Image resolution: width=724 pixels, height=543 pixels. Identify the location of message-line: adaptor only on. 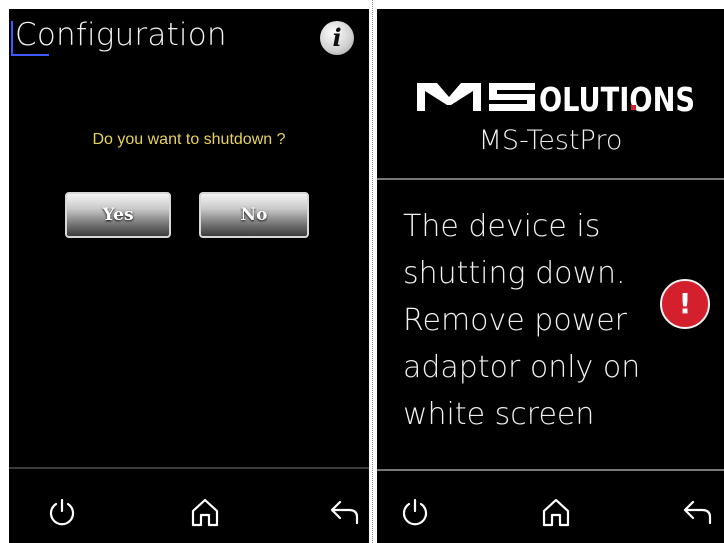
(522, 367).